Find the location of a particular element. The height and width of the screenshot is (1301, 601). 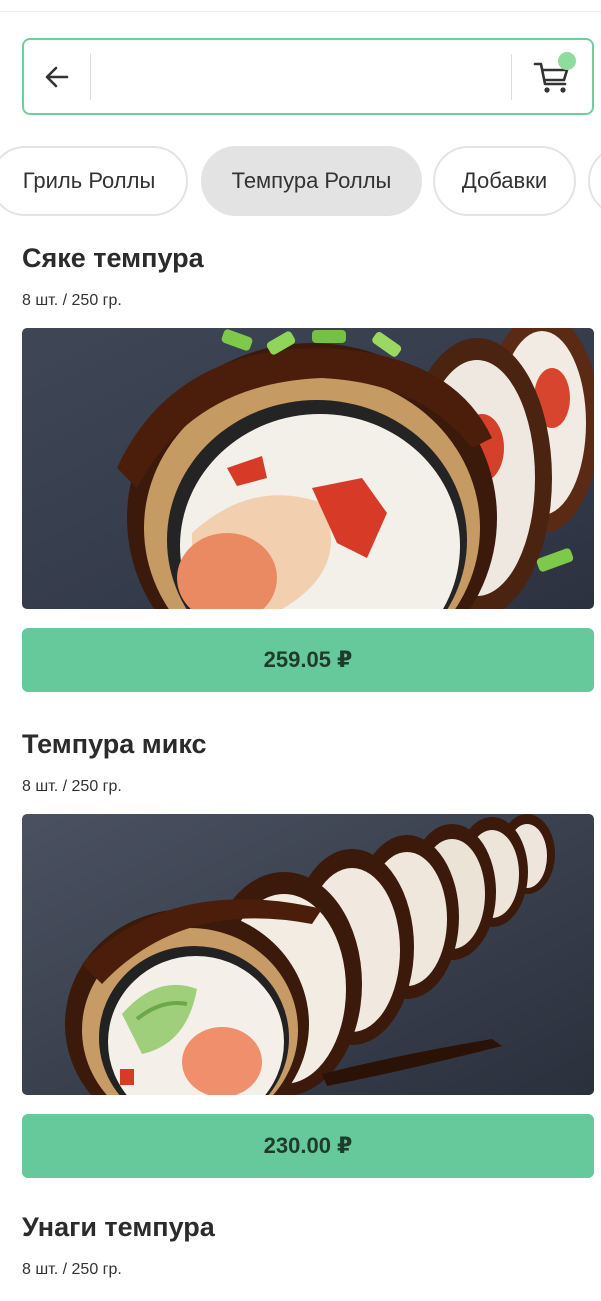

price-button: 230.00 ₽ is located at coordinates (308, 1146).